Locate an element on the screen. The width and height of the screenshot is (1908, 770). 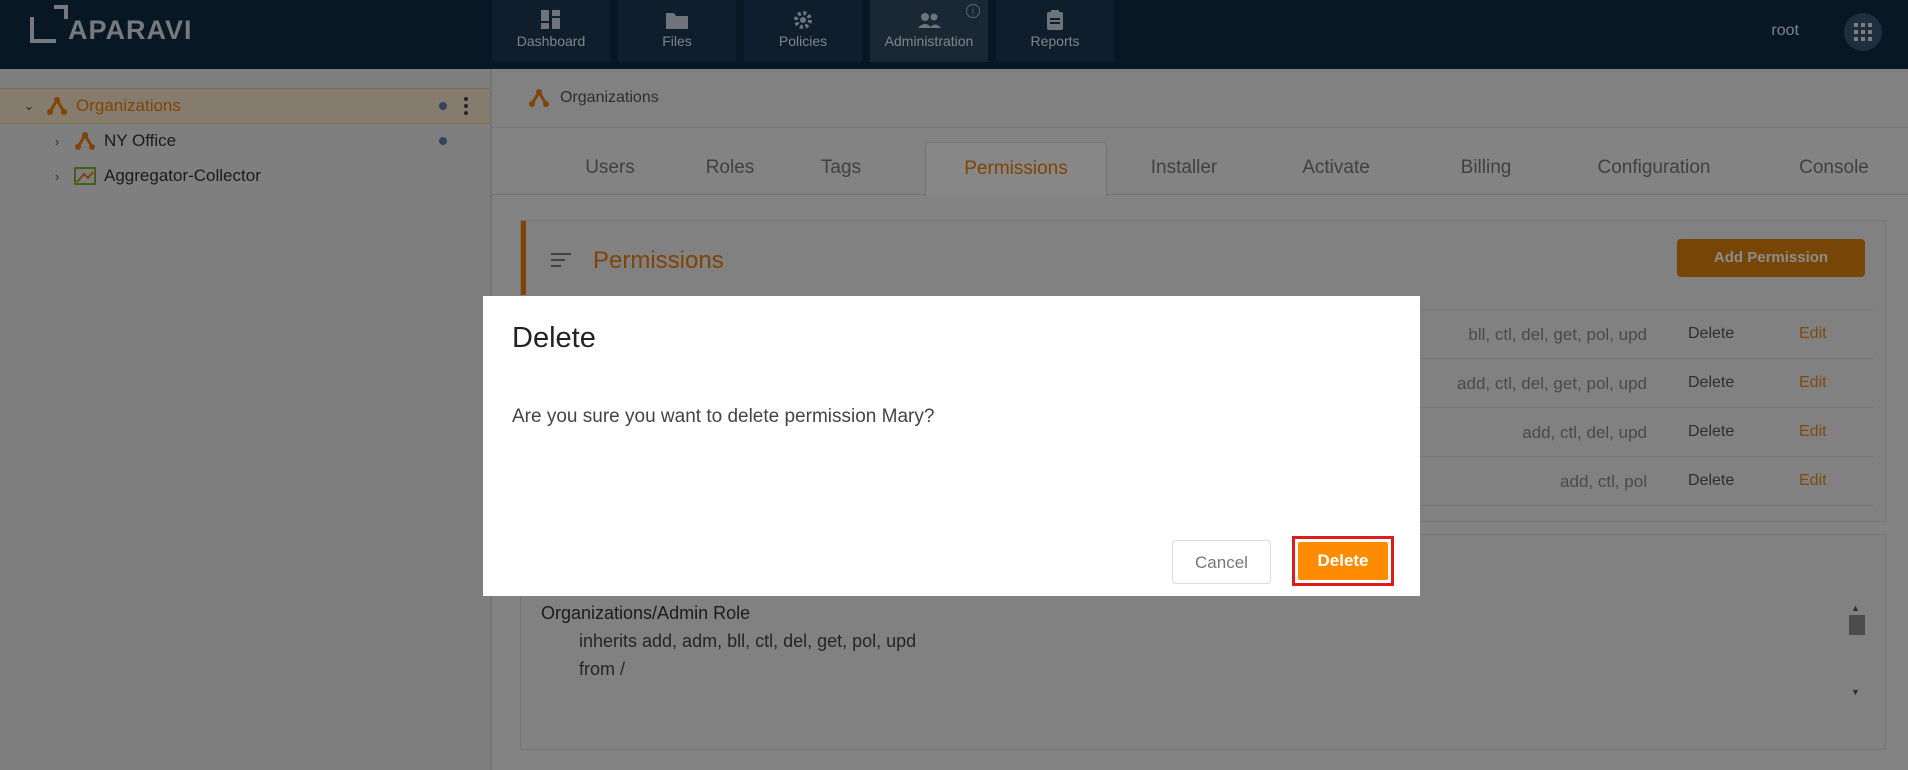
dialog-title: Delete is located at coordinates (554, 338).